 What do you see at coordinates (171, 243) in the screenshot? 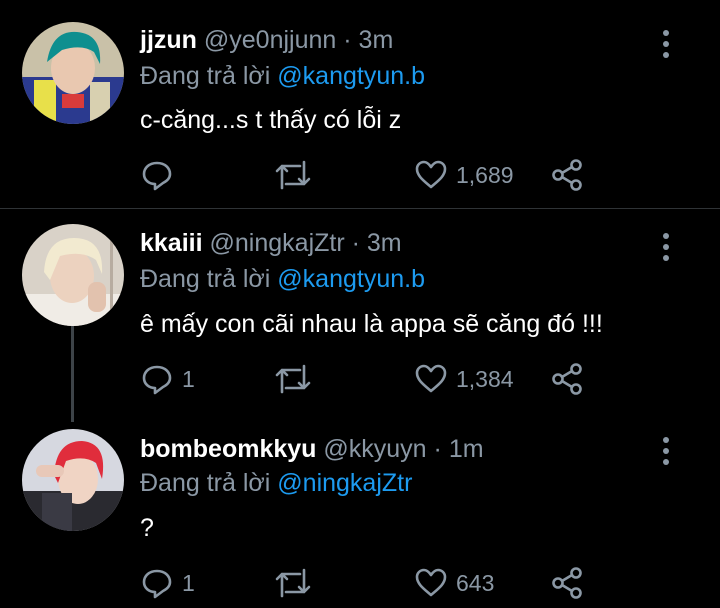
I see `display-name: kkaiii` at bounding box center [171, 243].